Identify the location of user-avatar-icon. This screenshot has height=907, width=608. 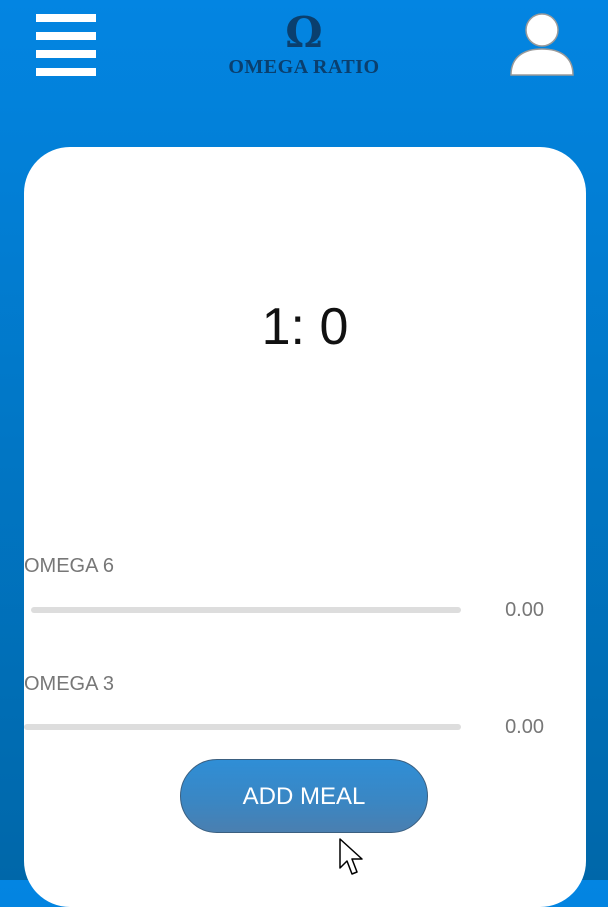
(542, 44).